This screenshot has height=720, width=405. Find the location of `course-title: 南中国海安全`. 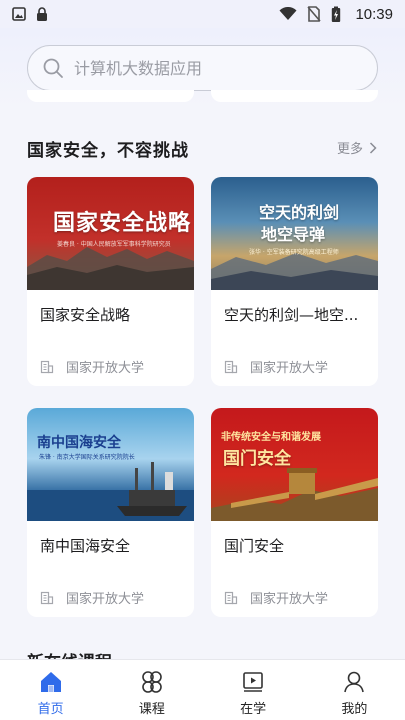

course-title: 南中国海安全 is located at coordinates (85, 546).